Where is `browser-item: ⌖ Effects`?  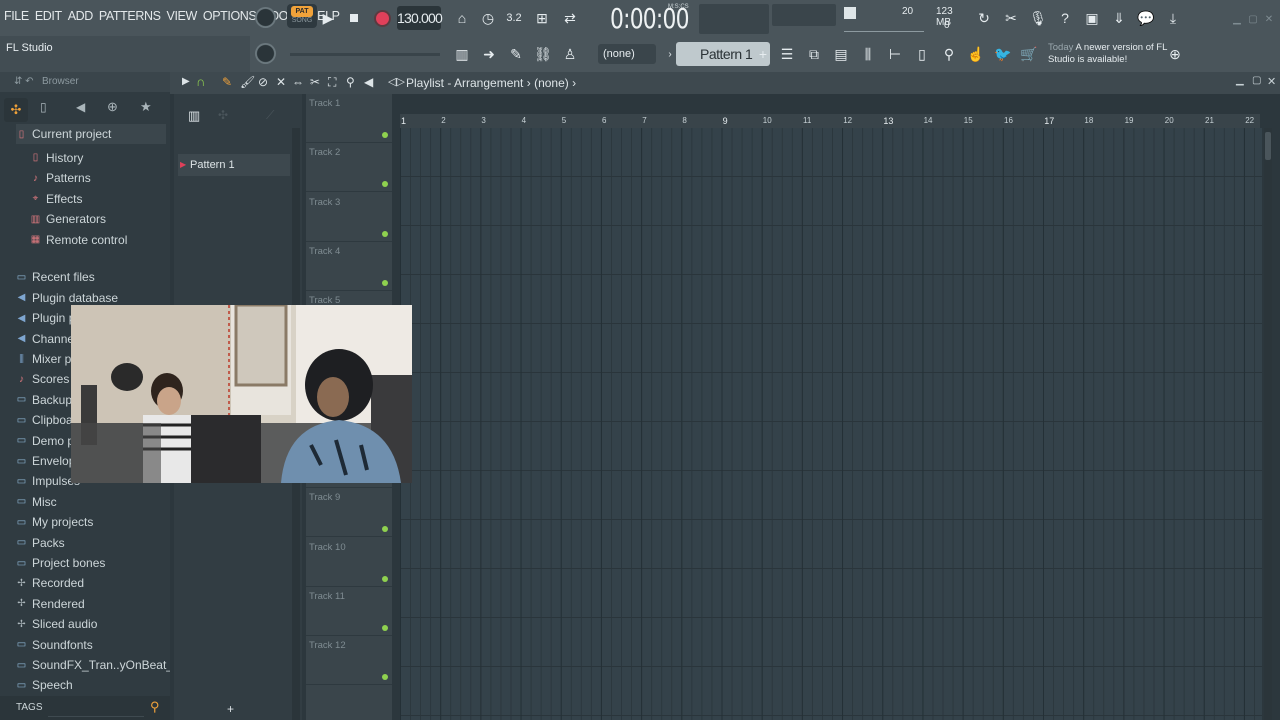
browser-item: ⌖ Effects is located at coordinates (56, 199).